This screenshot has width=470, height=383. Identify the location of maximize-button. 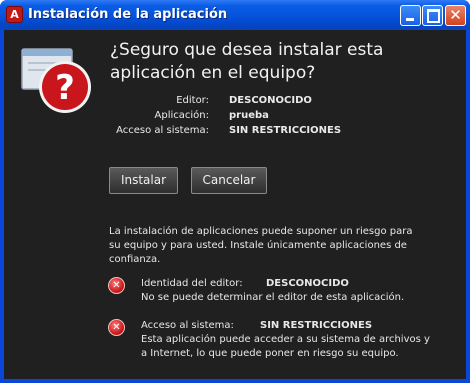
(432, 15).